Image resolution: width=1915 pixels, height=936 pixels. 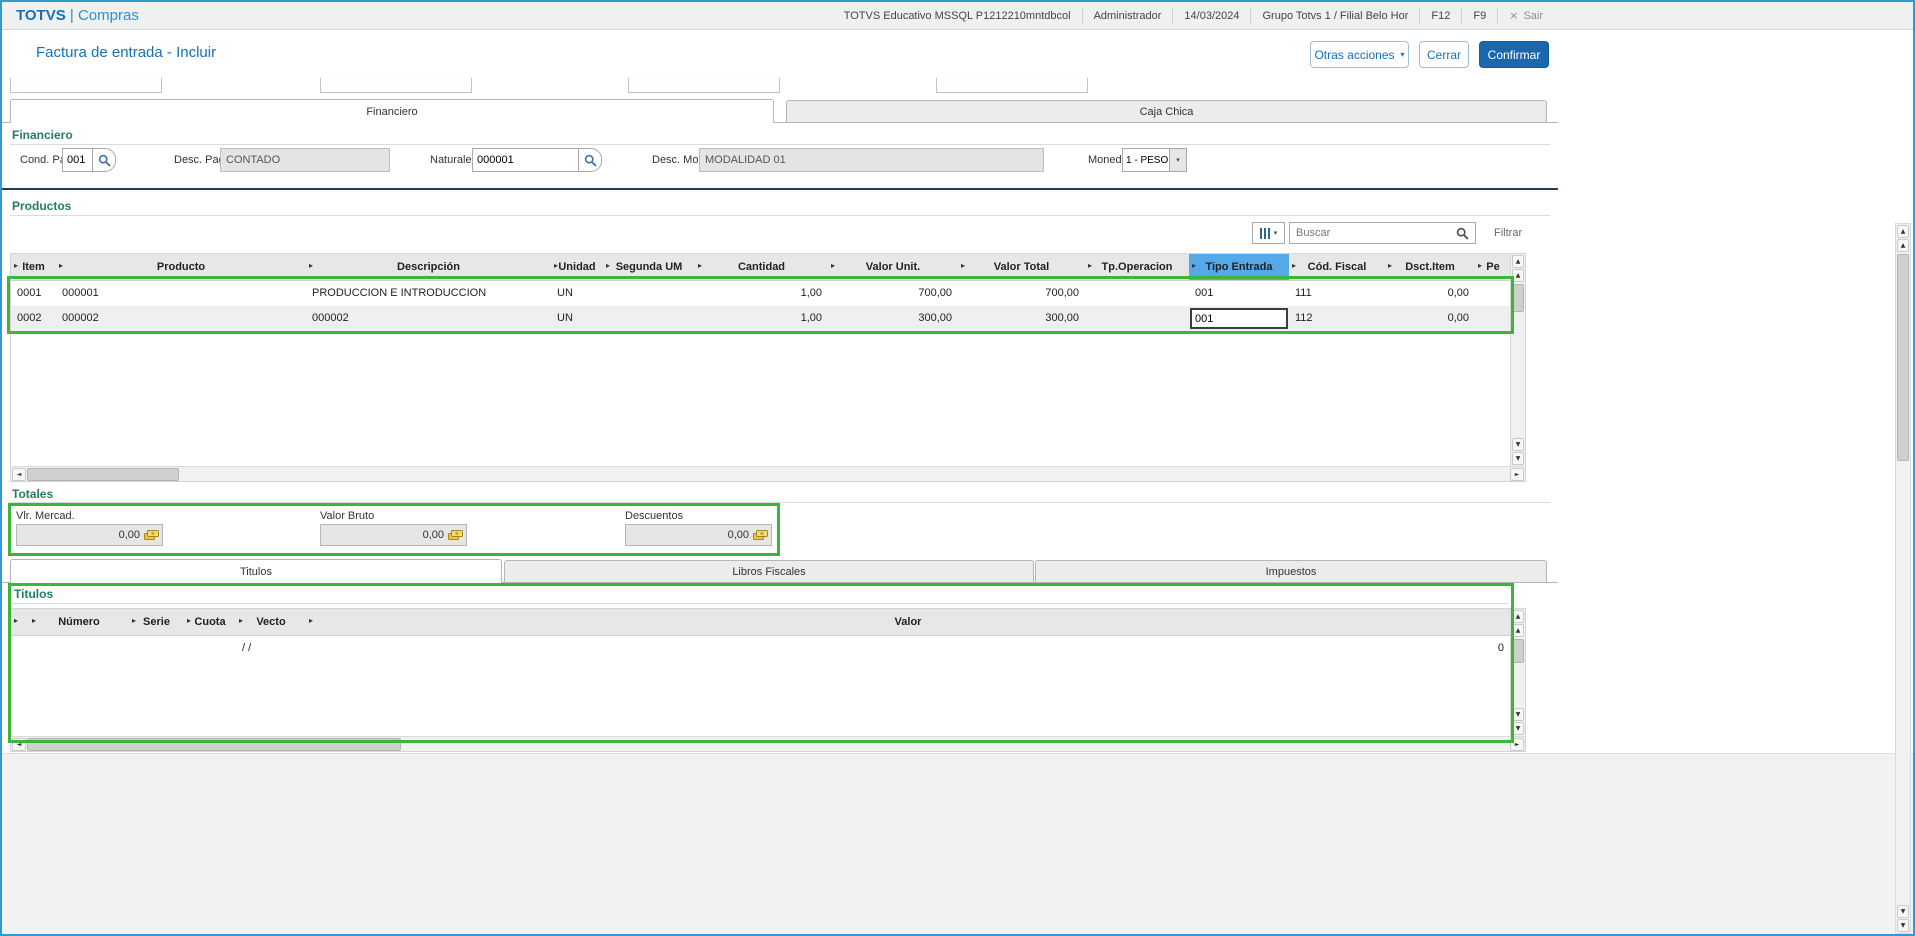 What do you see at coordinates (769, 571) in the screenshot?
I see `tab-libros-fiscales: Libros Fiscales` at bounding box center [769, 571].